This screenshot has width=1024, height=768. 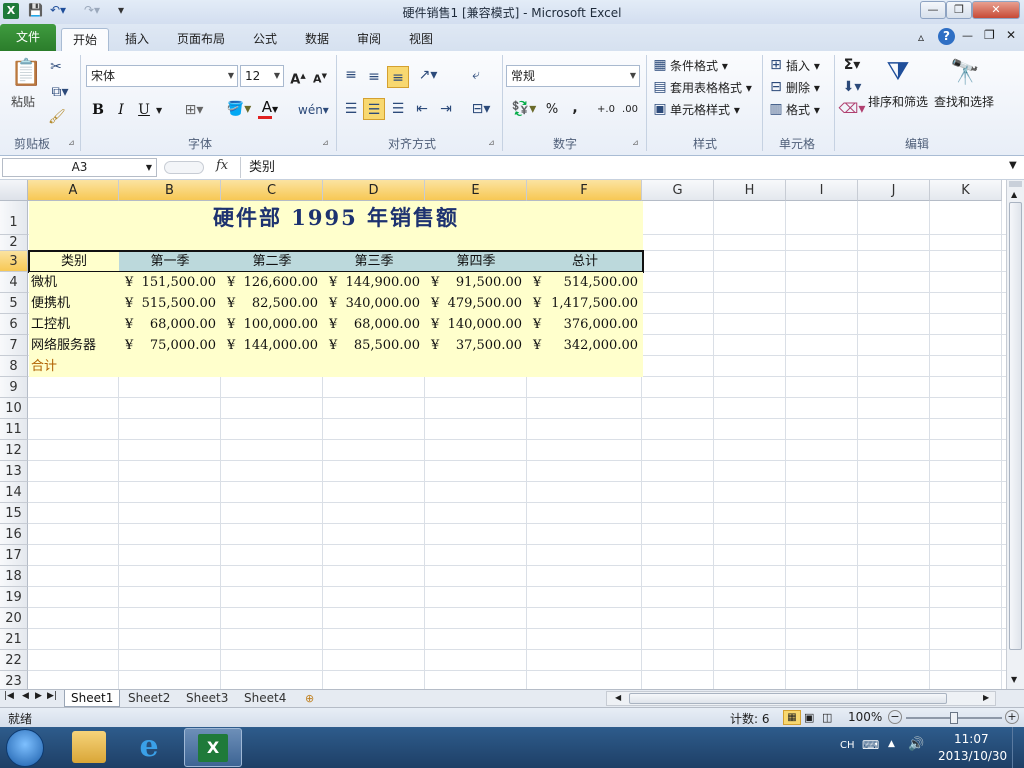 I want to click on row-header-8: 8, so click(x=14, y=366).